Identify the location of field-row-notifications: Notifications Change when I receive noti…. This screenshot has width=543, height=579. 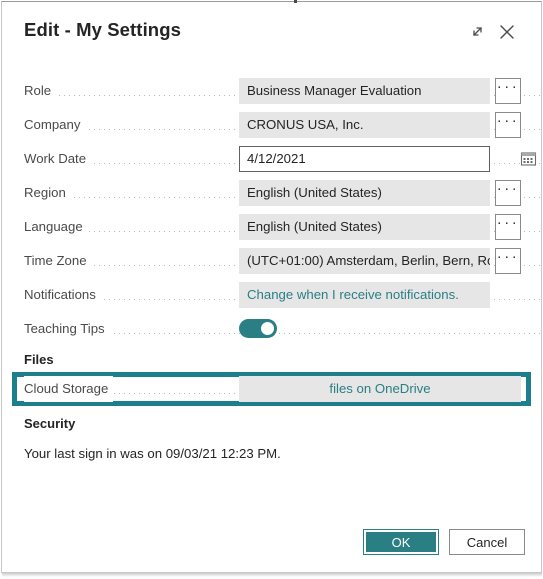
(271, 295).